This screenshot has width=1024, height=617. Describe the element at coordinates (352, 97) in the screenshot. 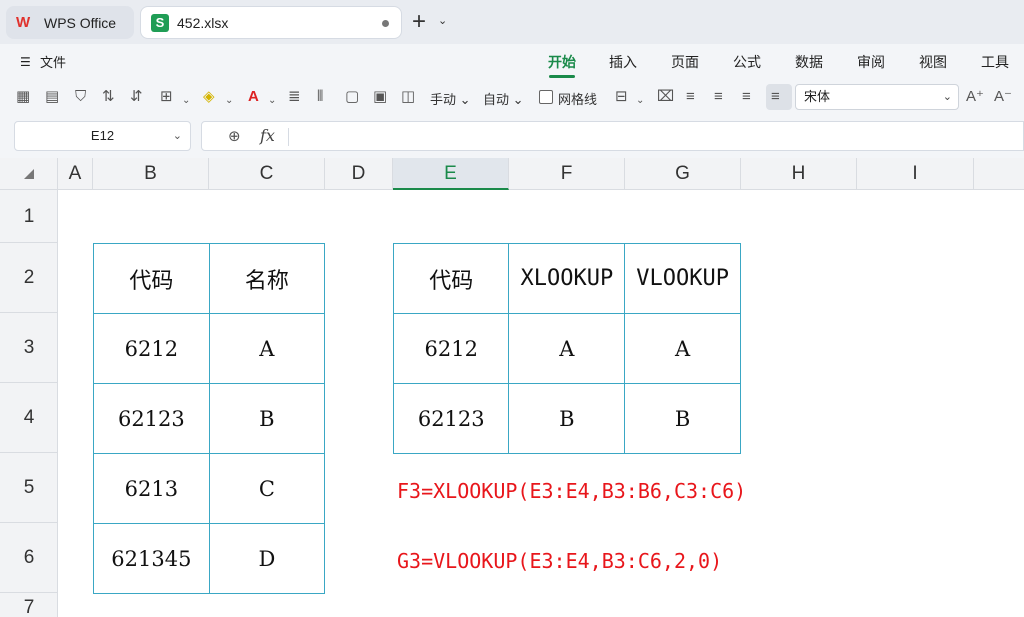

I see `insert-cells-icon: ▢` at that location.